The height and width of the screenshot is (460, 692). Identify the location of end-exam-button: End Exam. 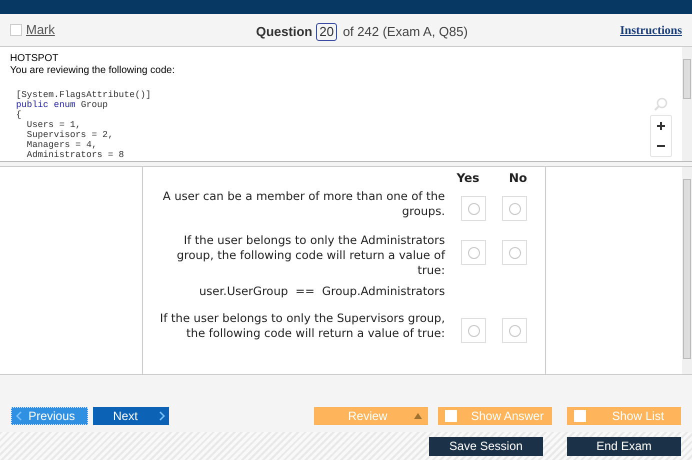
(624, 446).